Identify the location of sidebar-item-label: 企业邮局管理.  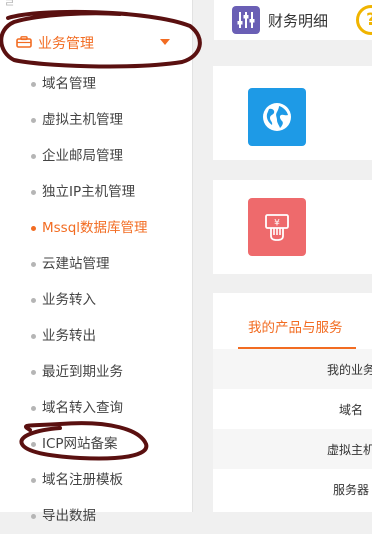
(82, 156).